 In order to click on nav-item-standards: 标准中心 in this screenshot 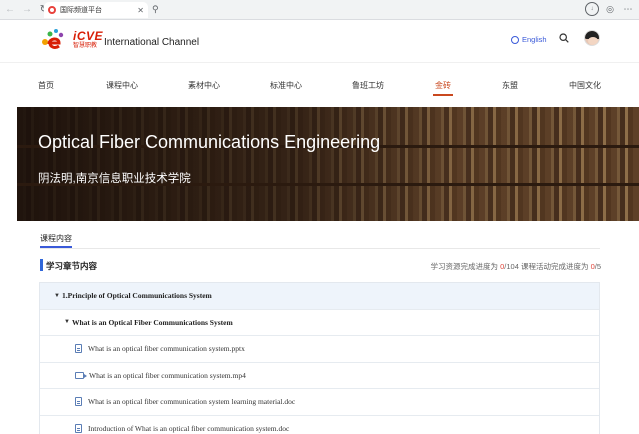, I will do `click(286, 85)`.